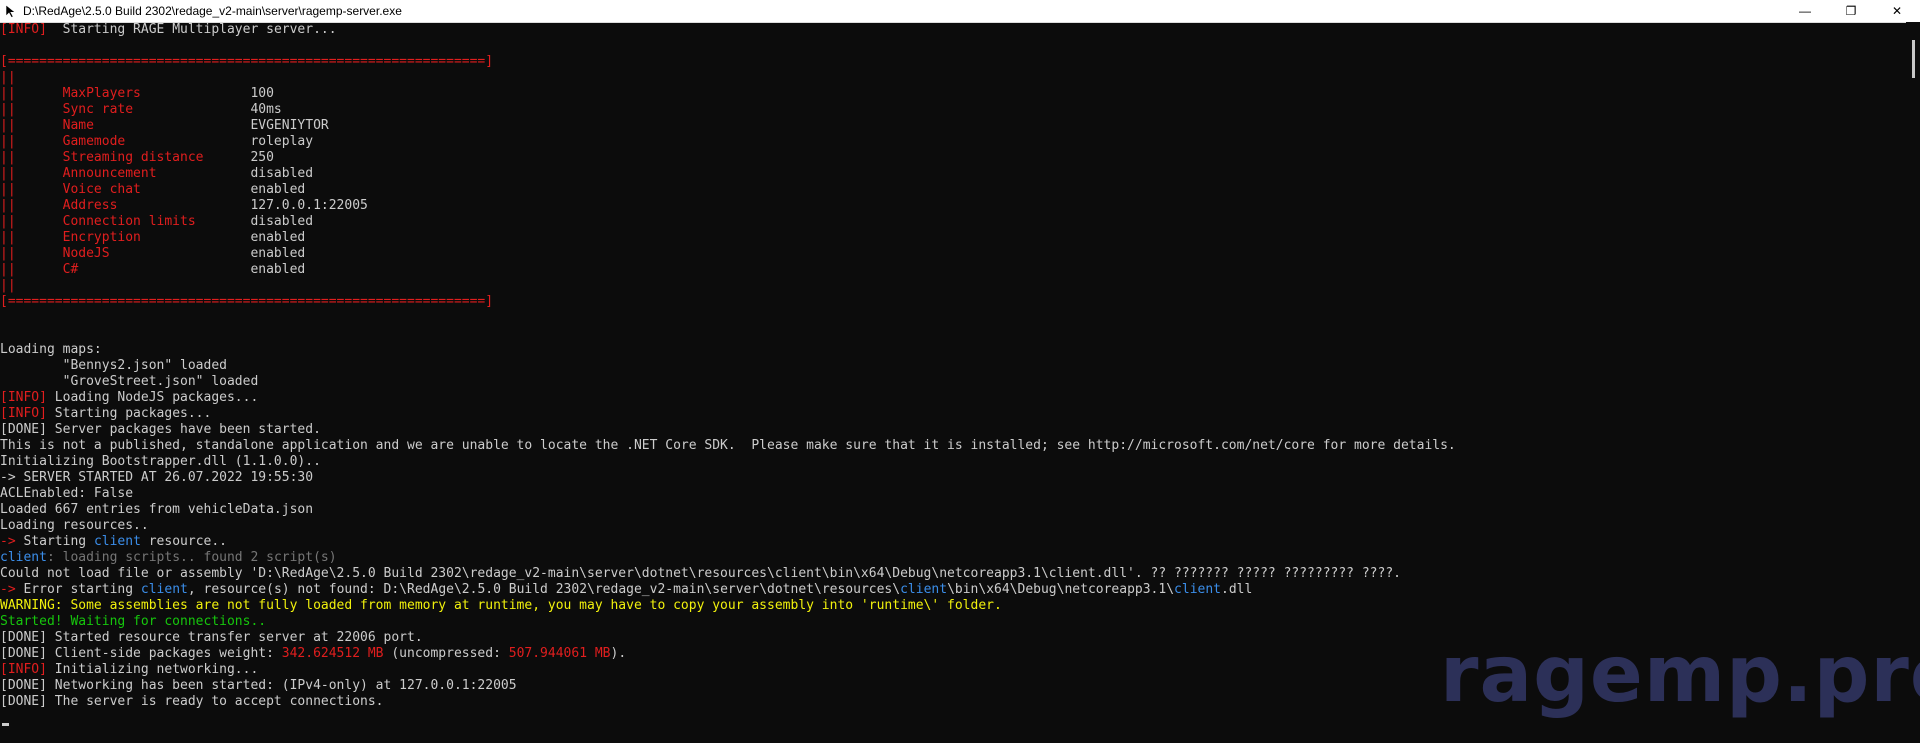  Describe the element at coordinates (953, 174) in the screenshot. I see `console-line: || Announcement disabled` at that location.